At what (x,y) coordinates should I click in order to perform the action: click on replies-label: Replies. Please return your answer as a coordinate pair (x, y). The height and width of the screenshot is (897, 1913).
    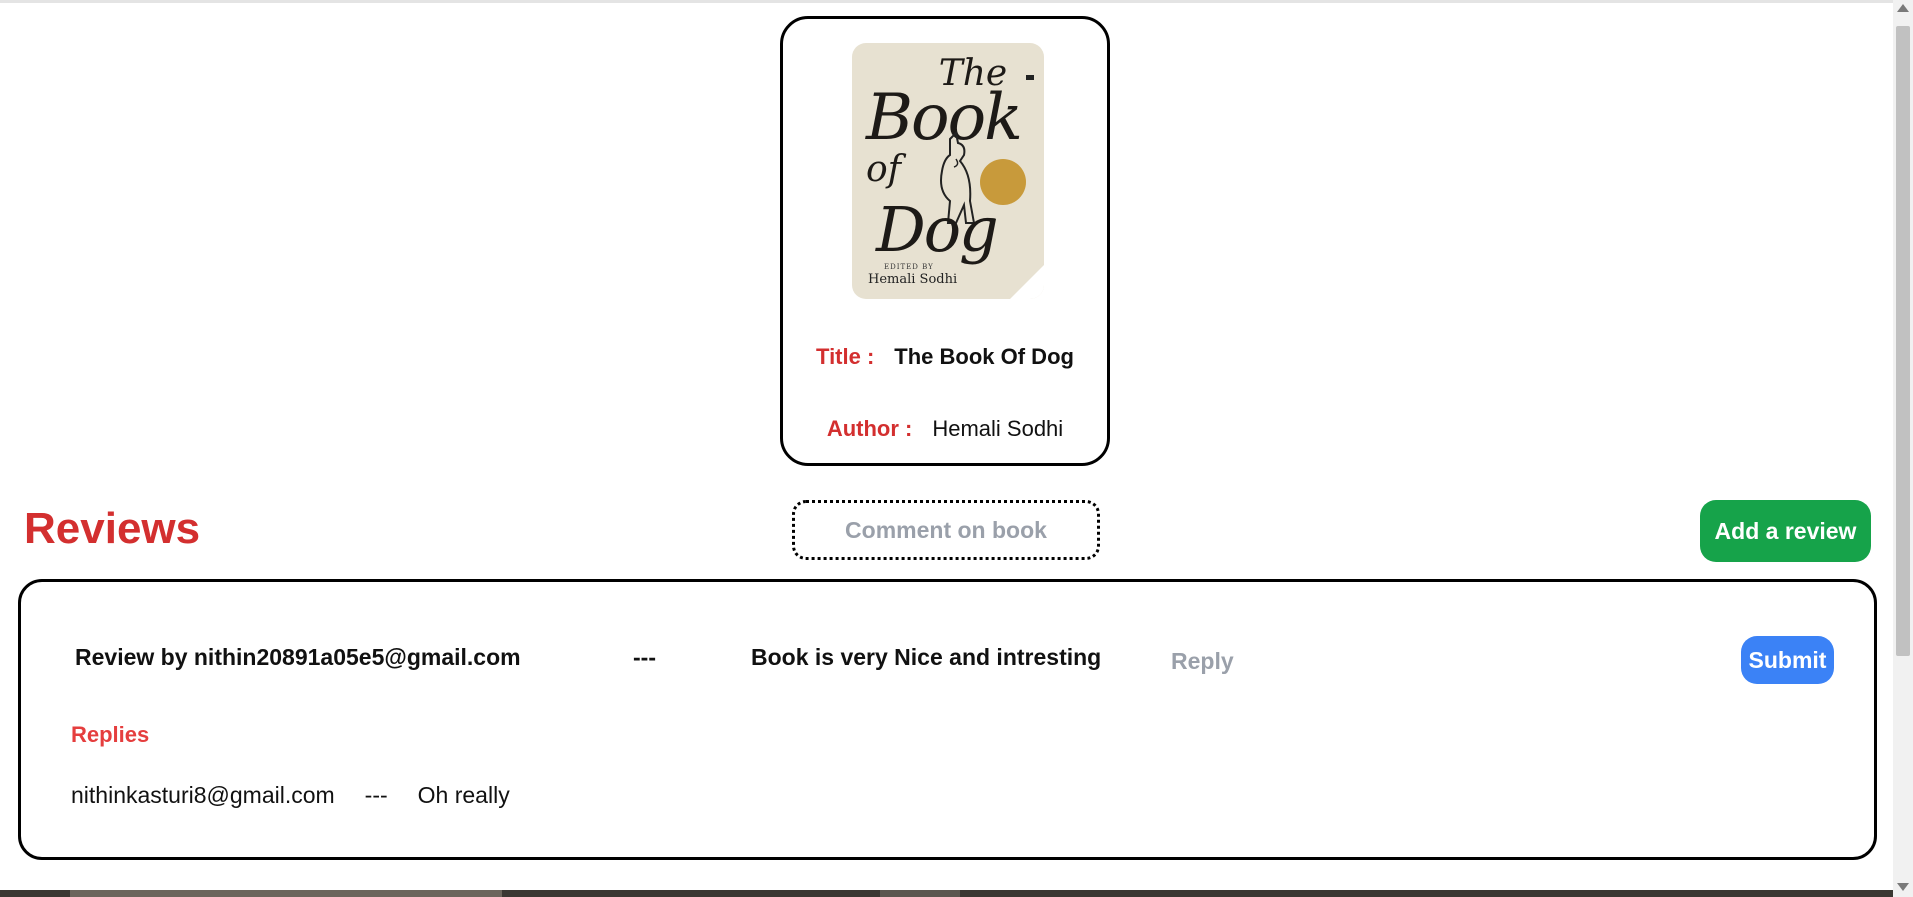
    Looking at the image, I should click on (110, 734).